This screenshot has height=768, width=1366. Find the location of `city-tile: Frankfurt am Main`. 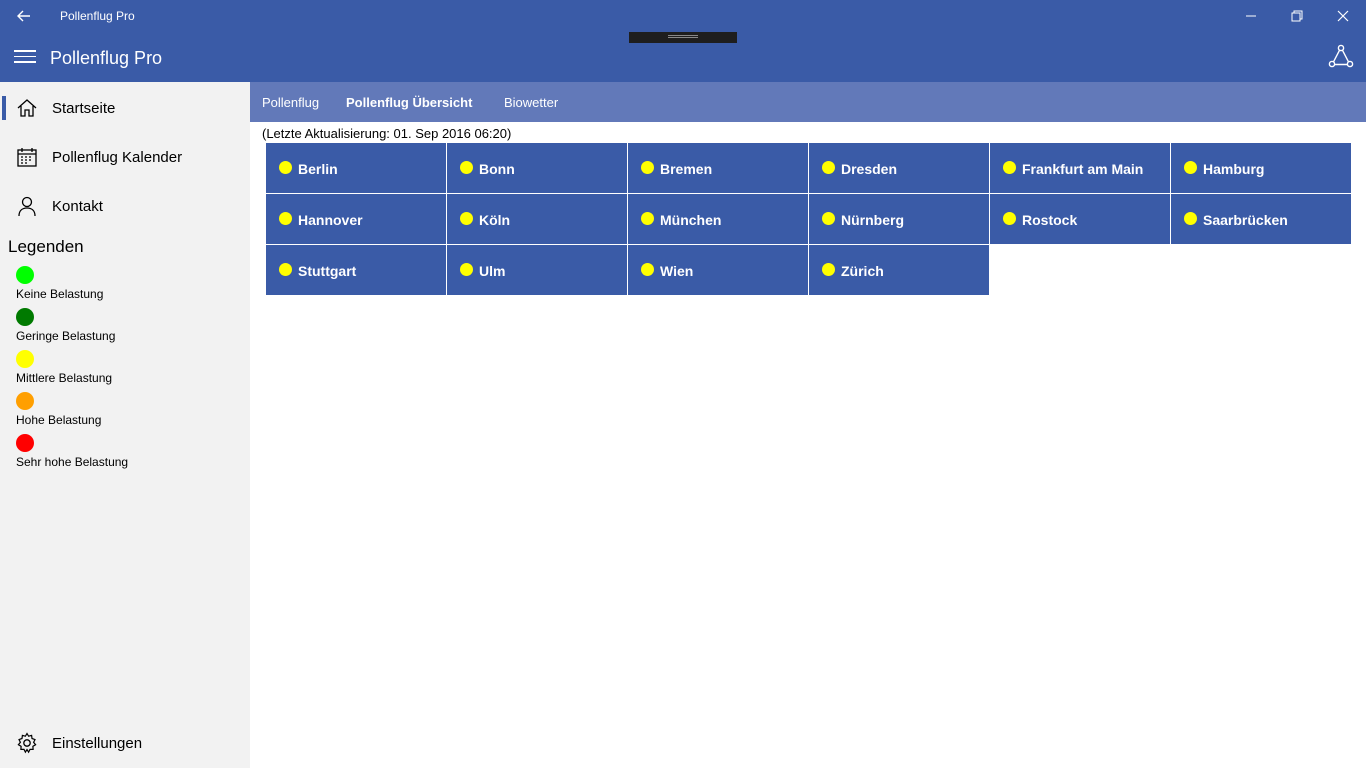

city-tile: Frankfurt am Main is located at coordinates (1080, 168).